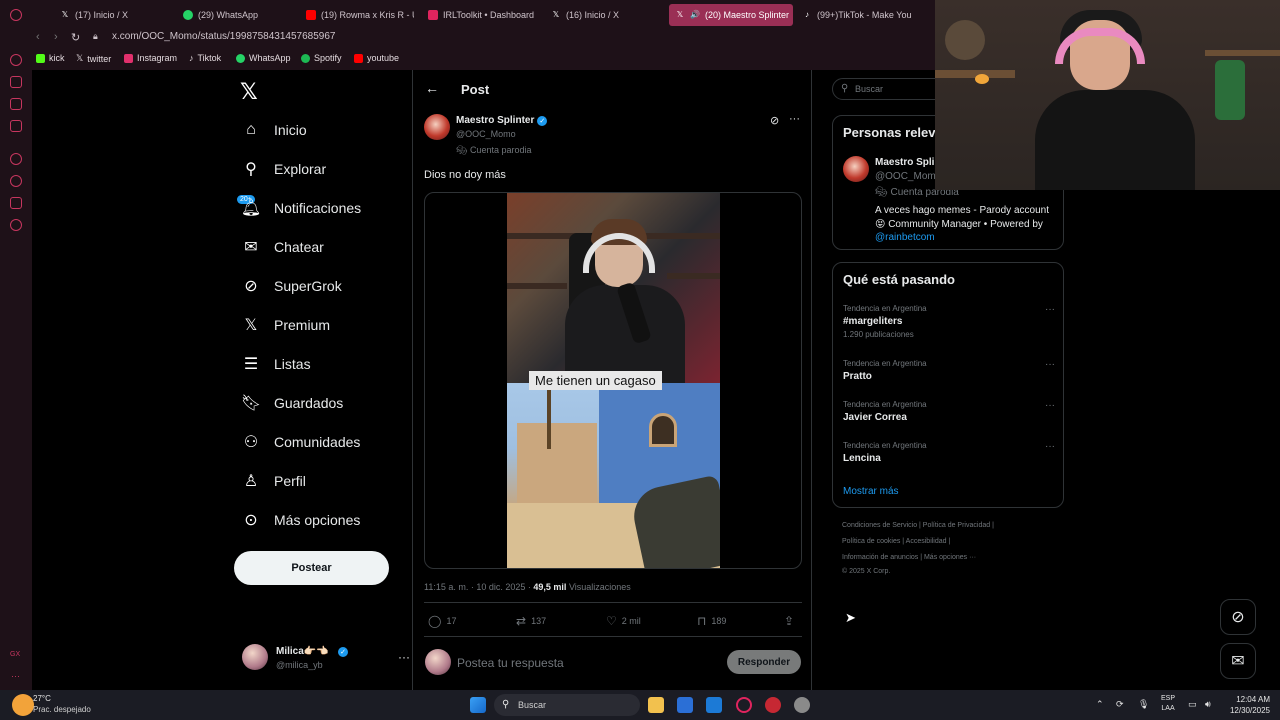  I want to click on youtube-icon, so click(358, 58).